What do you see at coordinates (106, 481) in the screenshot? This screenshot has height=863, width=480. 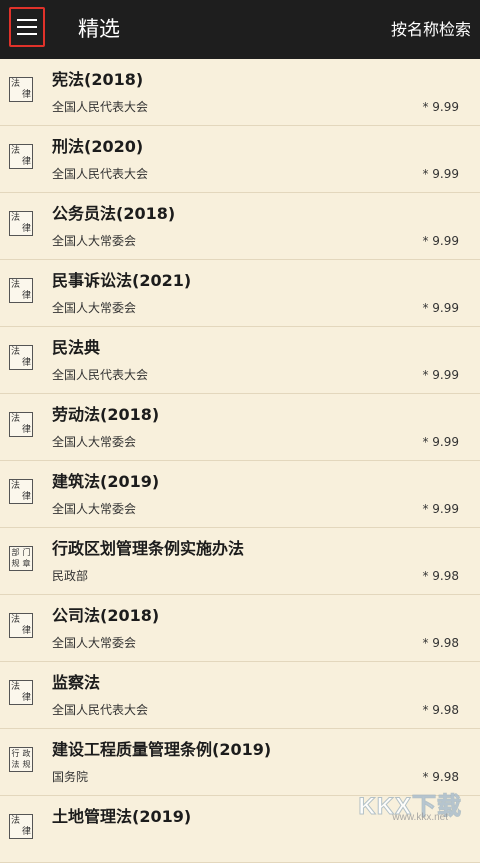 I see `law-title: 建筑法(2019)` at bounding box center [106, 481].